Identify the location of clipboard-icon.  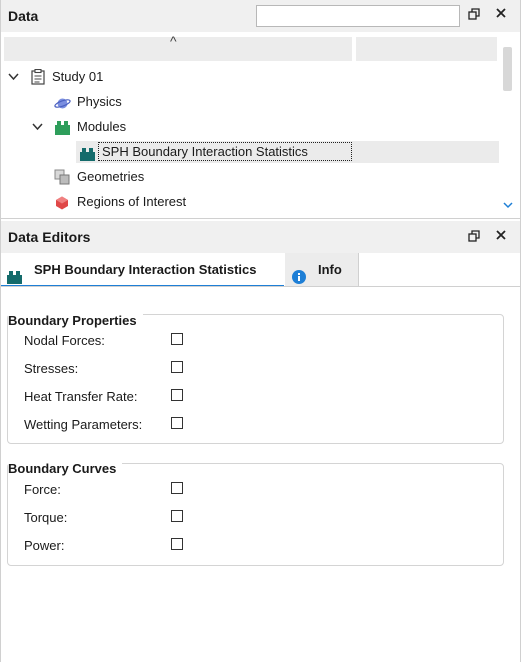
(38, 80).